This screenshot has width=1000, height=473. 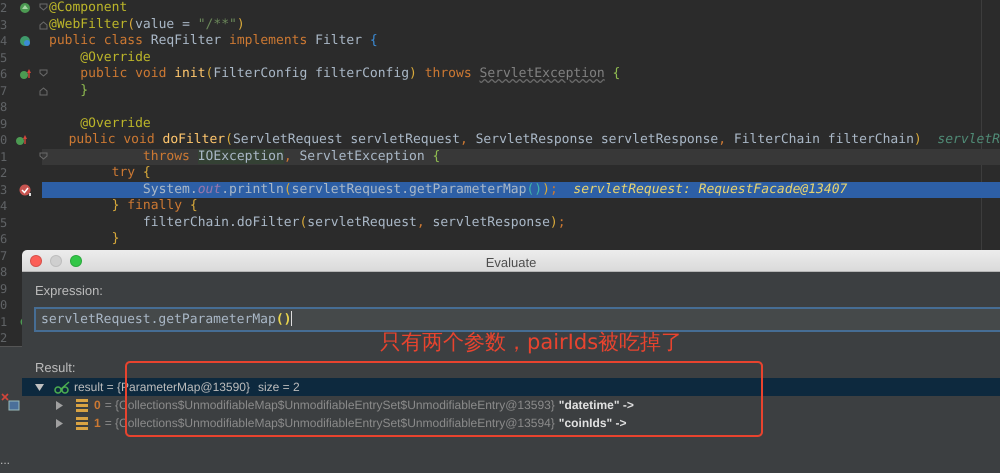 I want to click on zoom-window-button, so click(x=76, y=260).